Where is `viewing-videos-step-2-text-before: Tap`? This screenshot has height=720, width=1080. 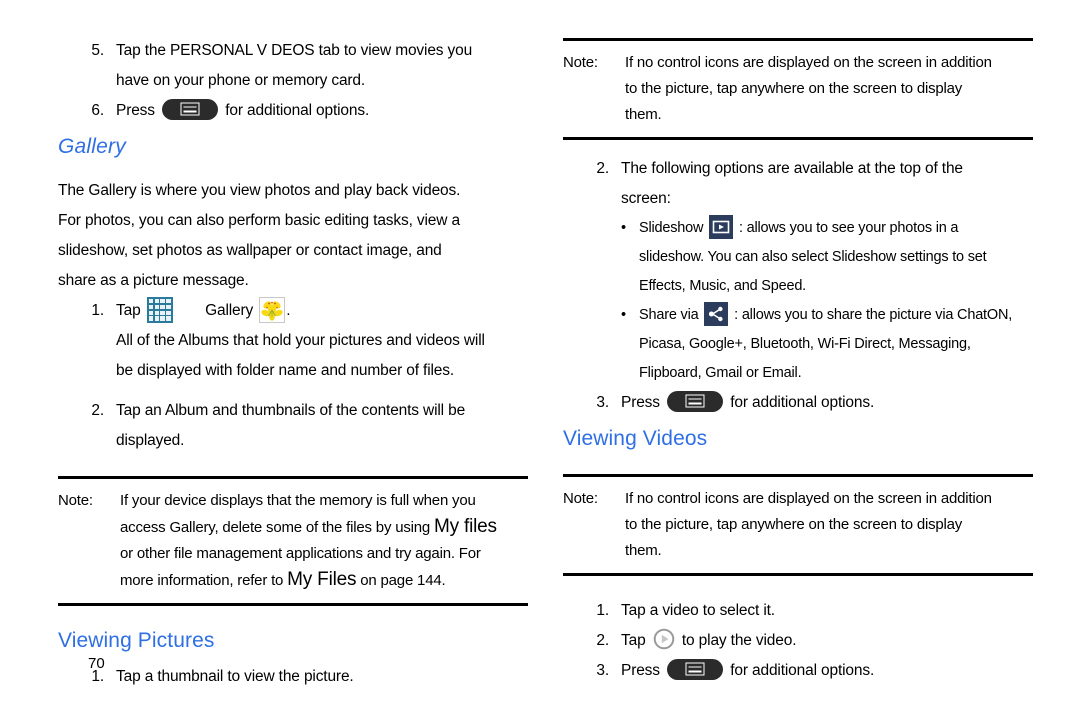
viewing-videos-step-2-text-before: Tap is located at coordinates (633, 640).